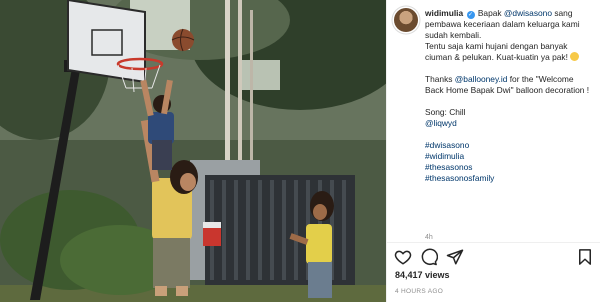  Describe the element at coordinates (403, 257) in the screenshot. I see `heart-icon` at that location.